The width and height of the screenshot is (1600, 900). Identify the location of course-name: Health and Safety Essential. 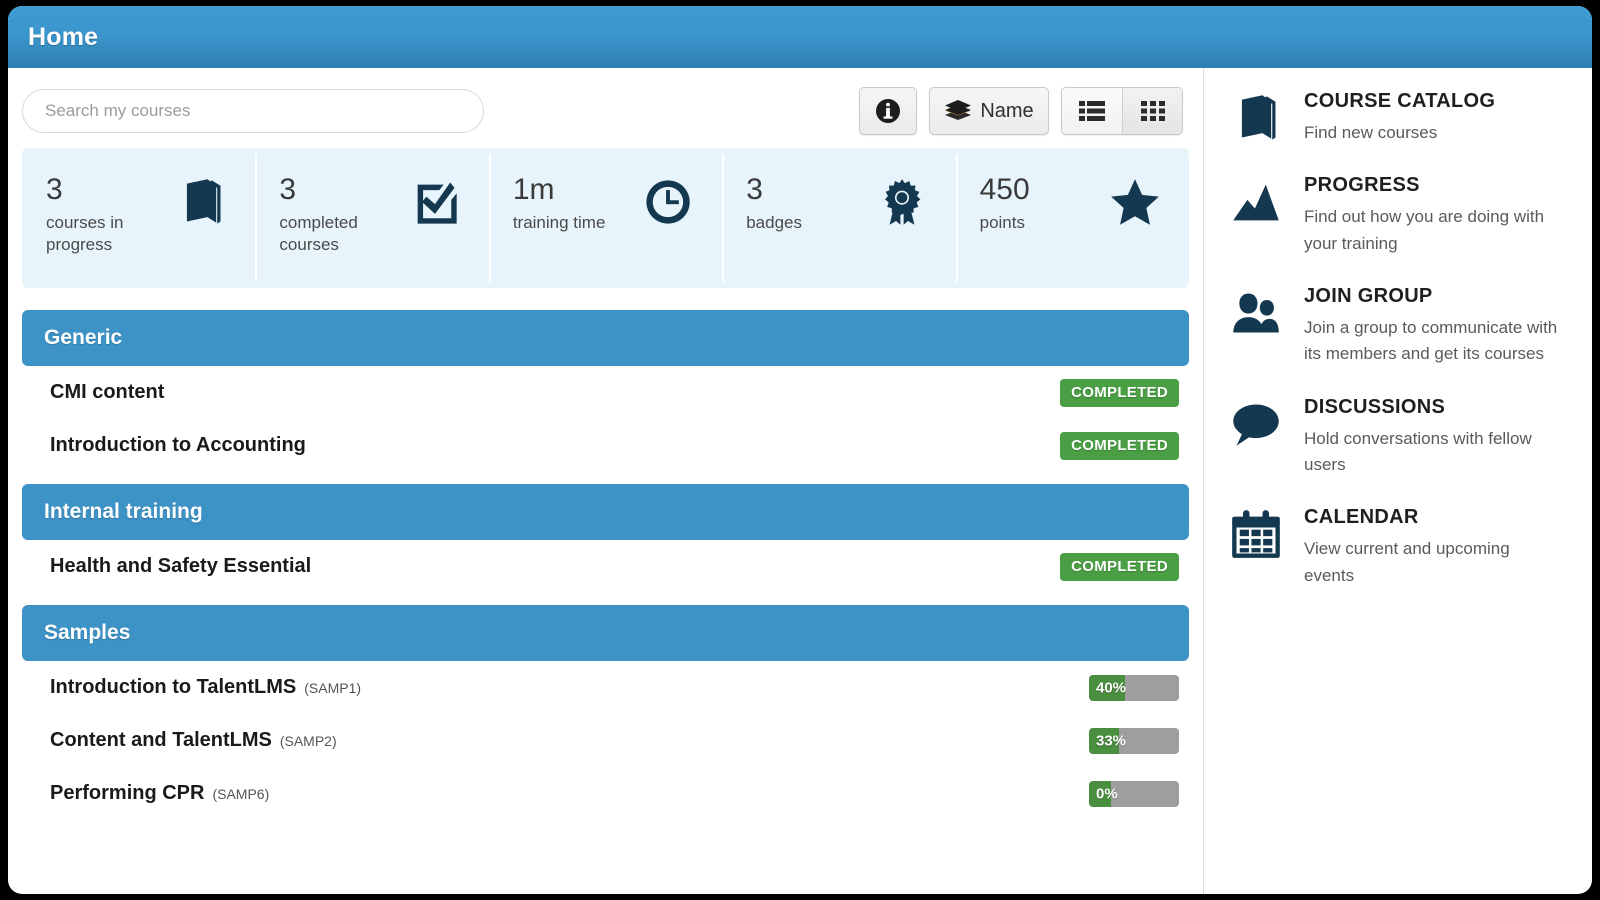
(181, 566).